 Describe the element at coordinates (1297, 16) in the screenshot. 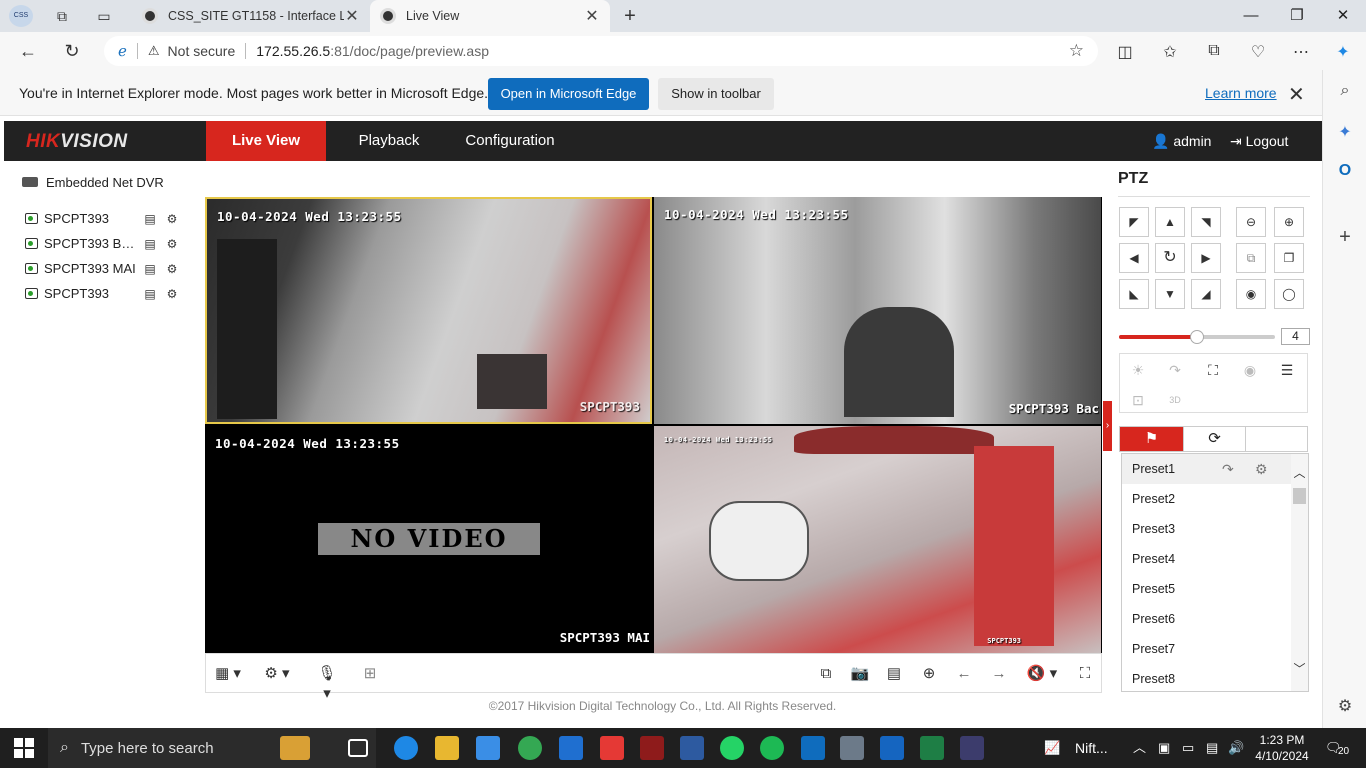

I see `restore-icon: ❐` at that location.